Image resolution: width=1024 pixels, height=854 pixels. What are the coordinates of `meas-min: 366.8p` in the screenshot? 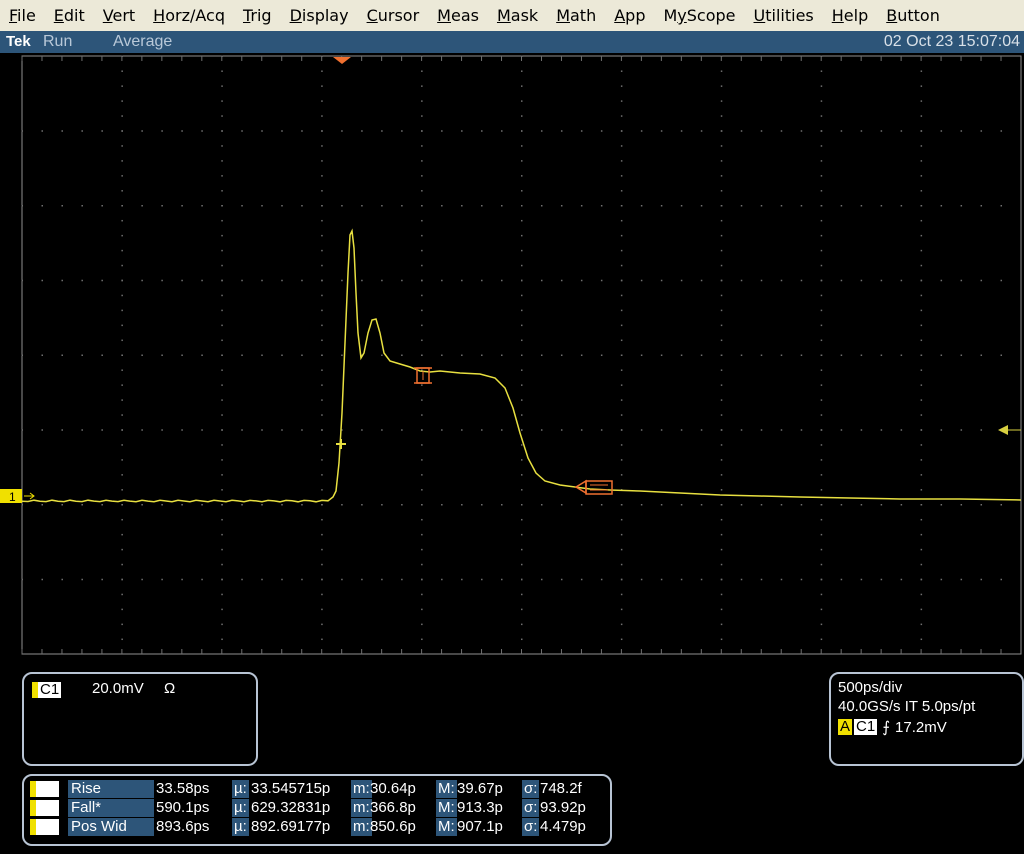 It's located at (393, 807).